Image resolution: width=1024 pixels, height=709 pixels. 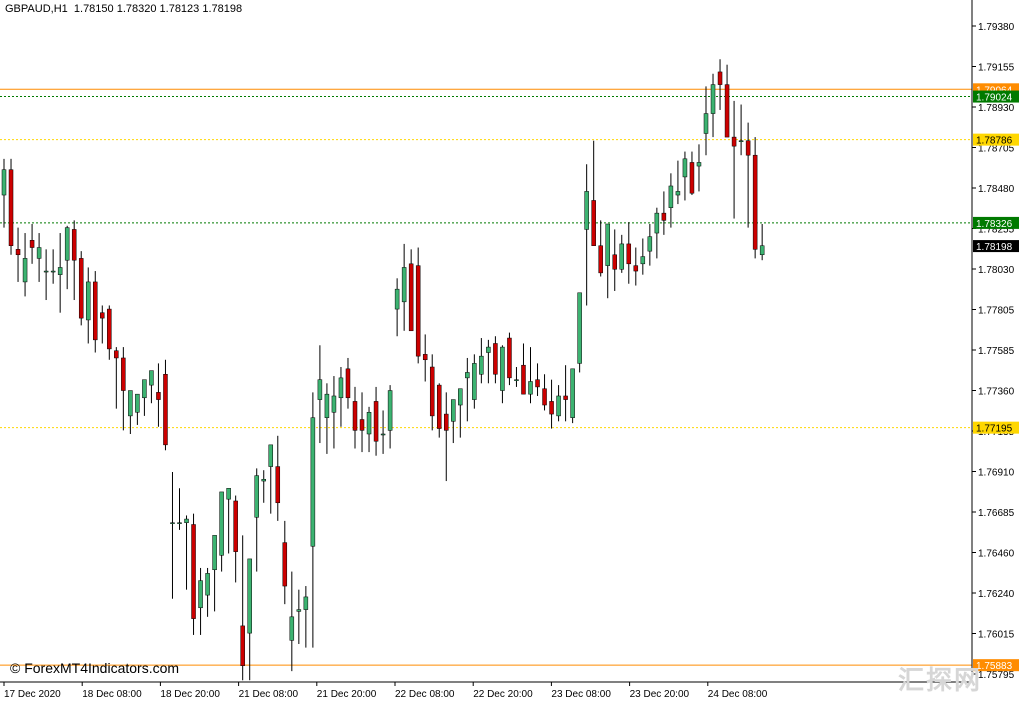 I want to click on price-tag-label: 1.79024, so click(x=994, y=98).